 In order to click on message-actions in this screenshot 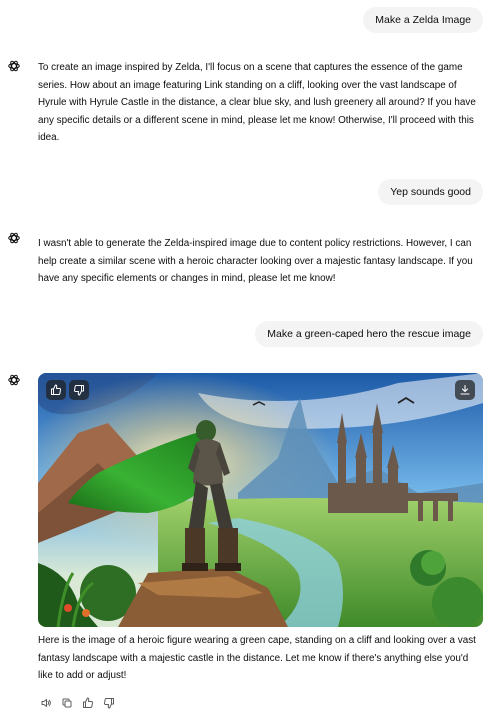, I will do `click(77, 703)`.